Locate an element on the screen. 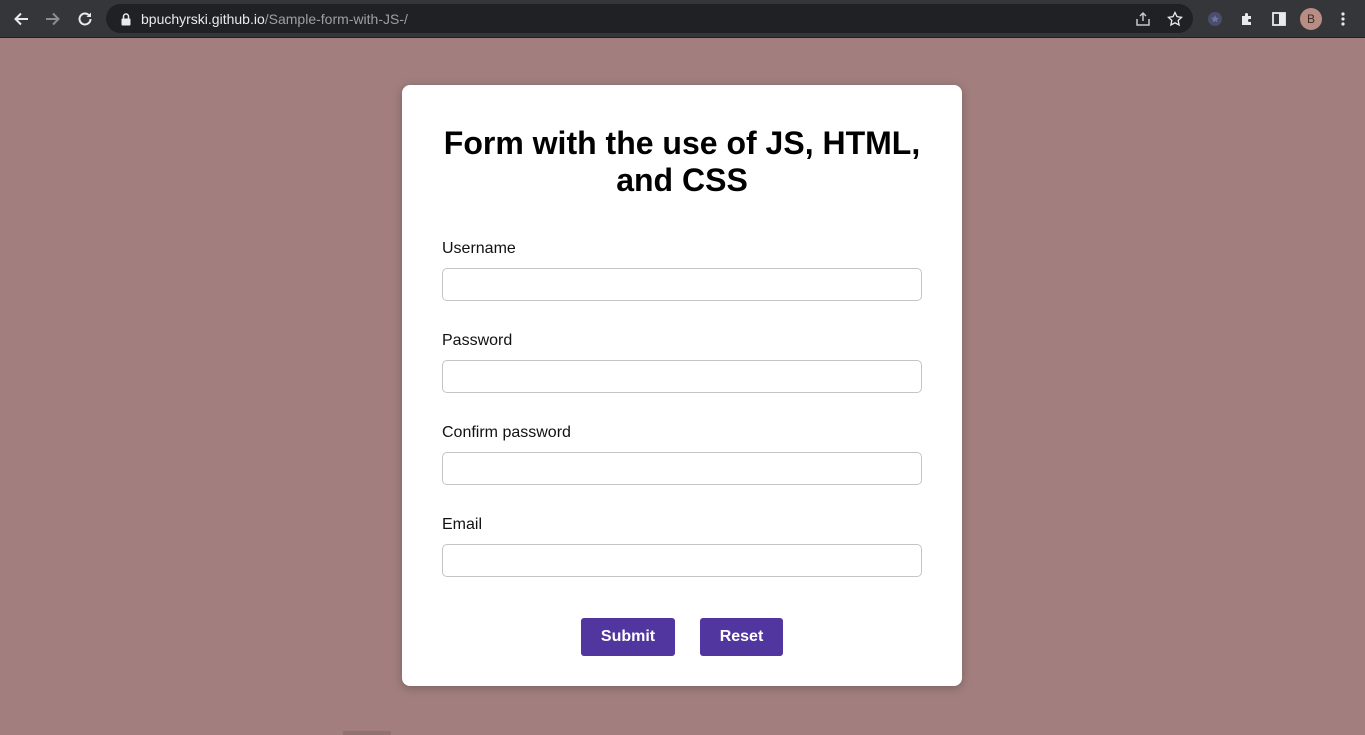  star-icon is located at coordinates (1175, 19).